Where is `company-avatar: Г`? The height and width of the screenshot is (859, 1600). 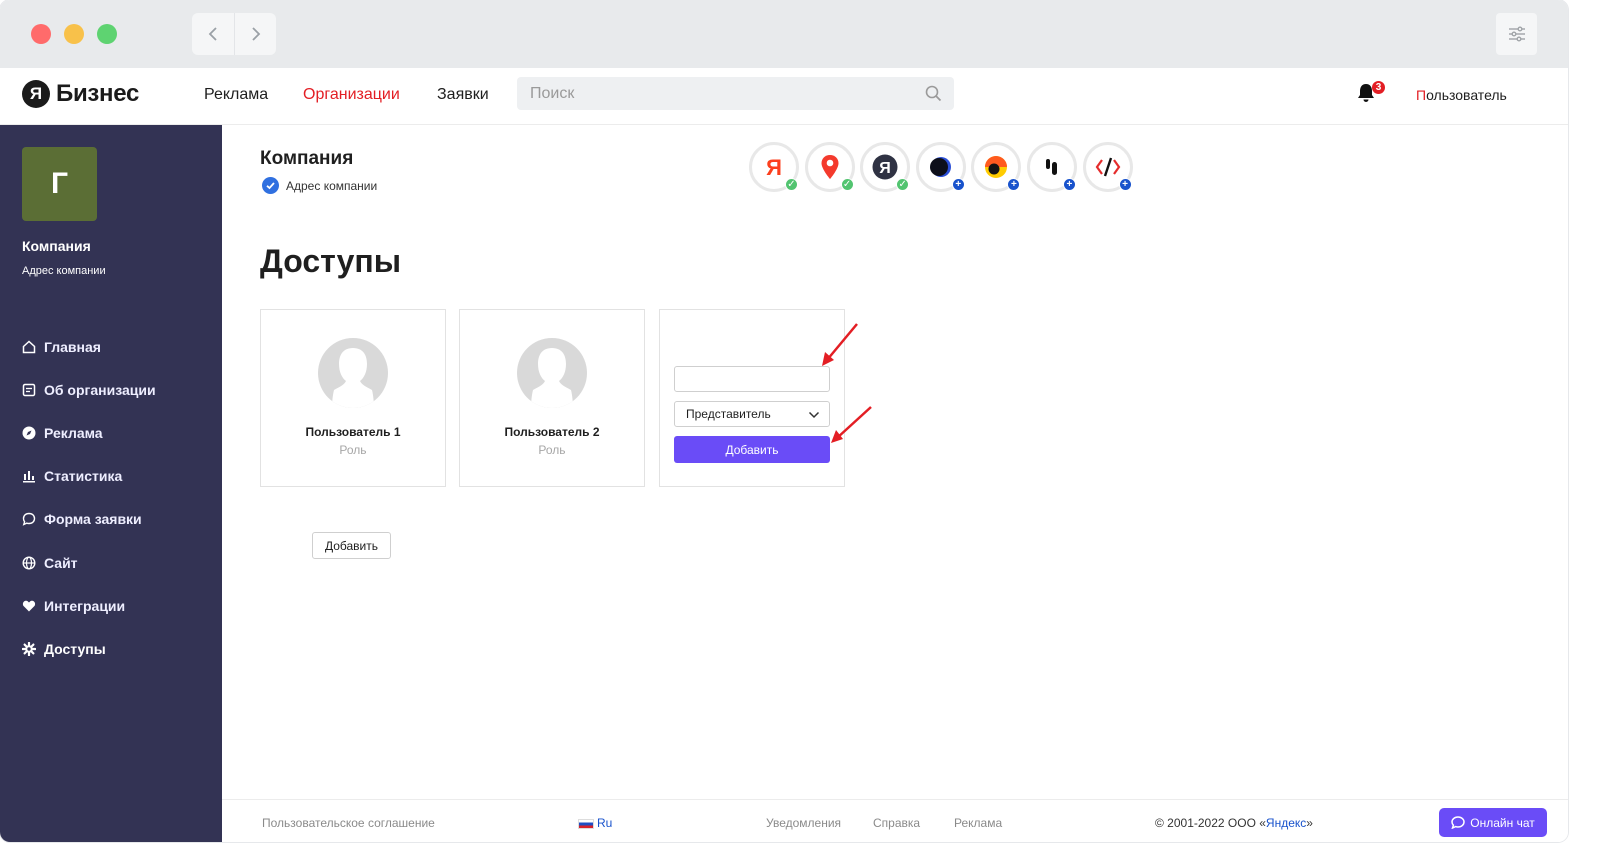
company-avatar: Г is located at coordinates (59, 184).